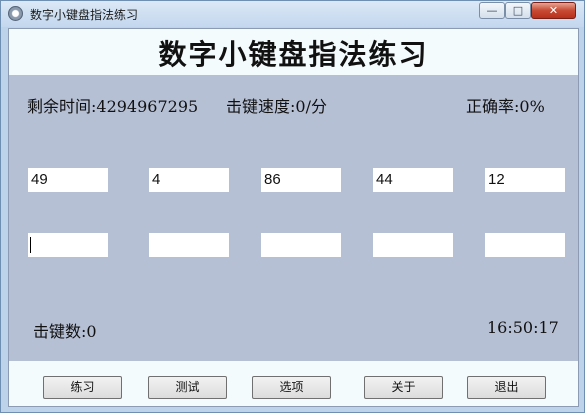  What do you see at coordinates (292, 14) in the screenshot?
I see `title-bar: 数字小键盘指法练习 — □ ✕` at bounding box center [292, 14].